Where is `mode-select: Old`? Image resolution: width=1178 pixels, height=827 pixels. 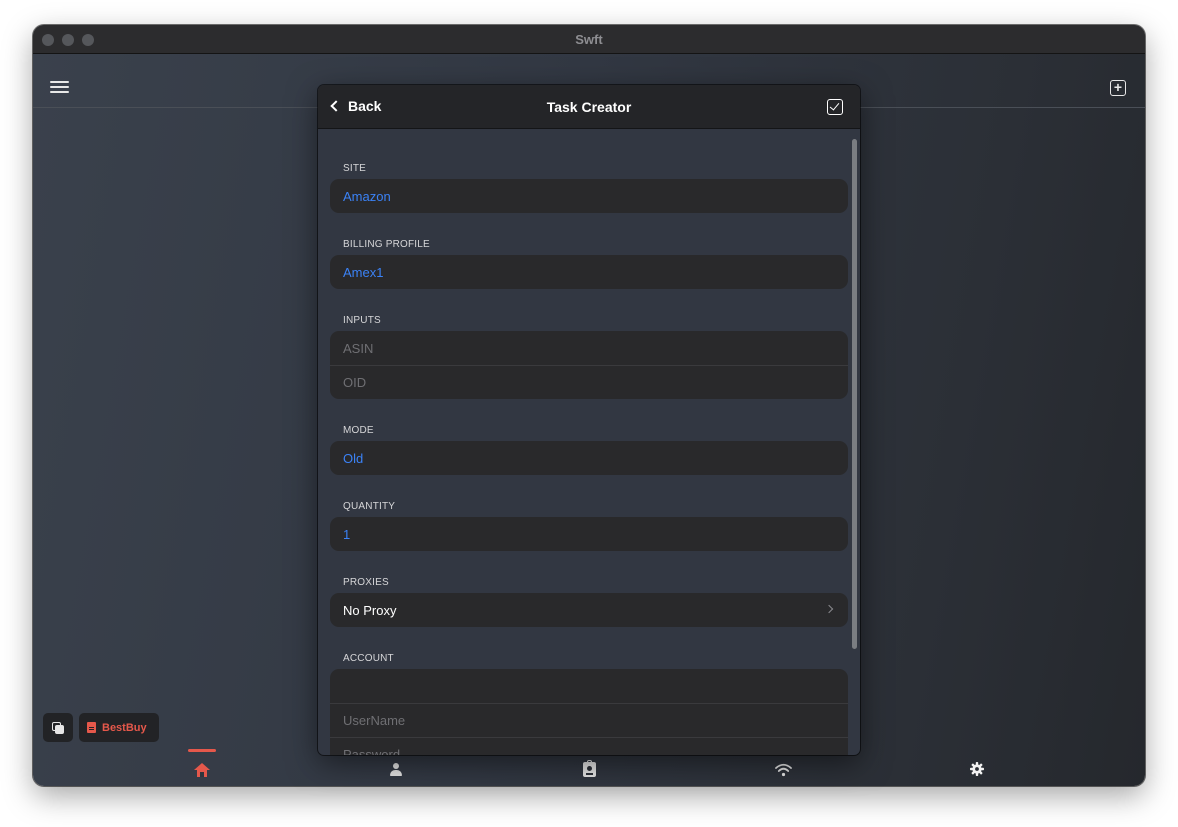 mode-select: Old is located at coordinates (589, 458).